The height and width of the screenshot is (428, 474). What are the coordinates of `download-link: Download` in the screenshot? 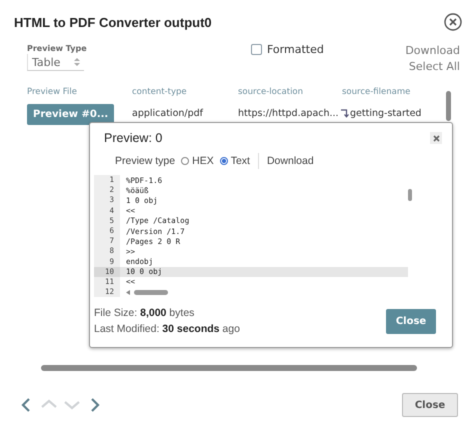 It's located at (290, 161).